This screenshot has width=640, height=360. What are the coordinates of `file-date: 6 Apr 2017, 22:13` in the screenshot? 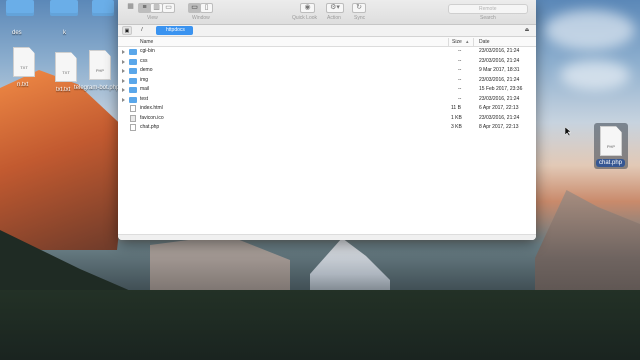 It's located at (499, 108).